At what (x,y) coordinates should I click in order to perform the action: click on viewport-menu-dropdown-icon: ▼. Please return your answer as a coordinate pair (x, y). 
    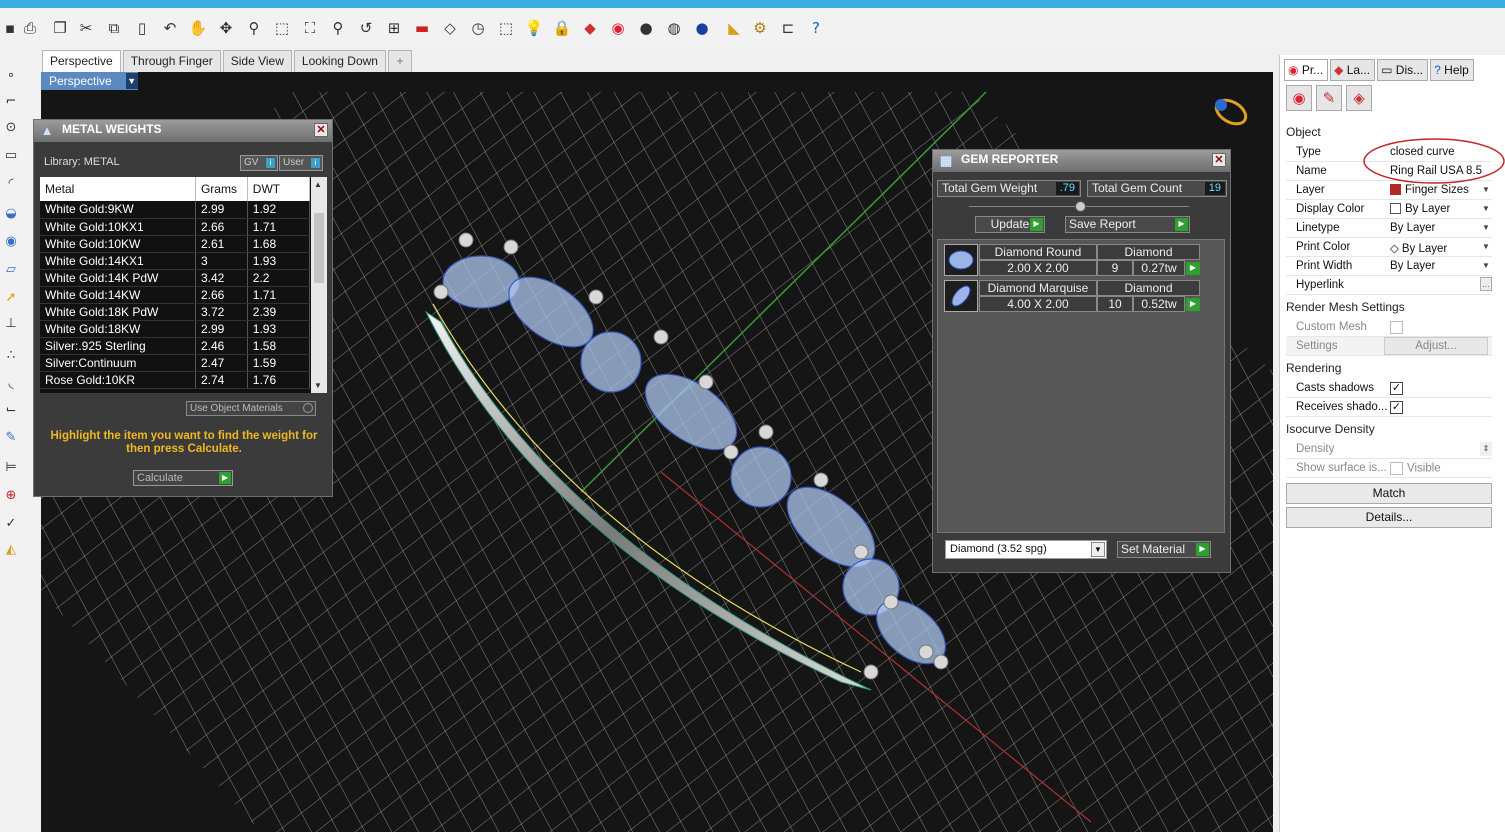
    Looking at the image, I should click on (131, 81).